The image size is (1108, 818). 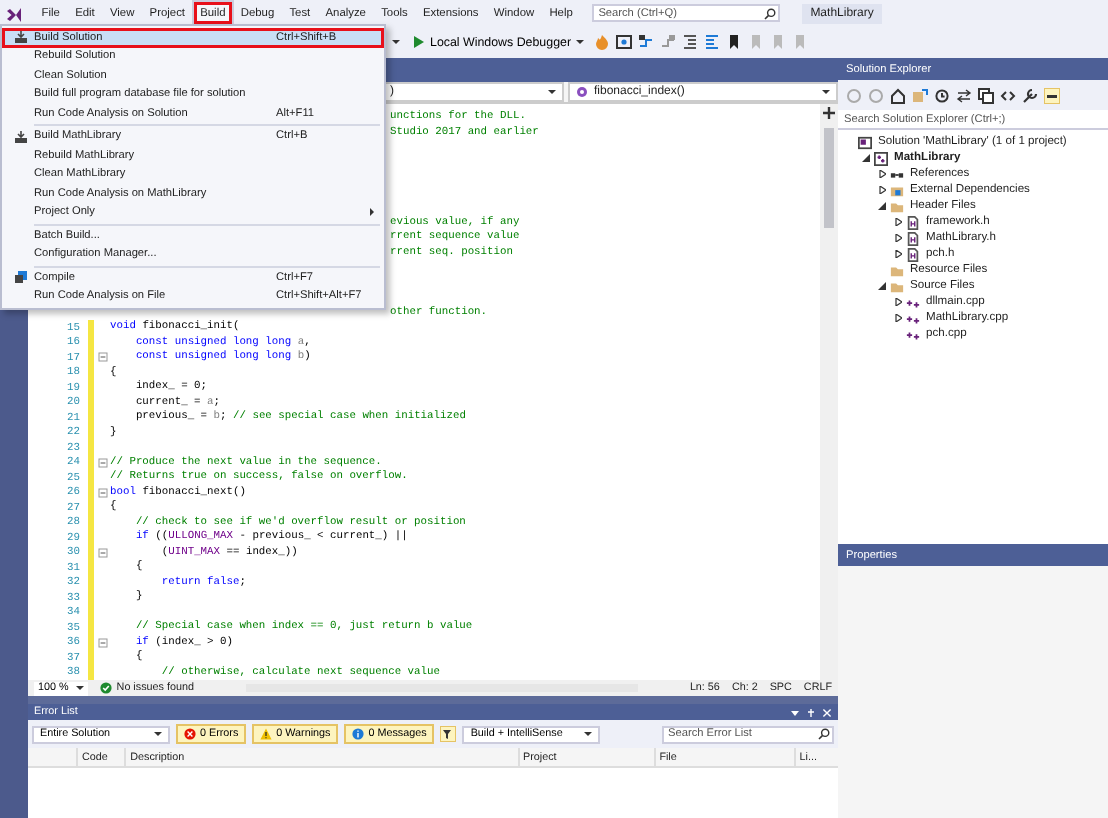 What do you see at coordinates (829, 178) in the screenshot?
I see `scrollbar-thumb` at bounding box center [829, 178].